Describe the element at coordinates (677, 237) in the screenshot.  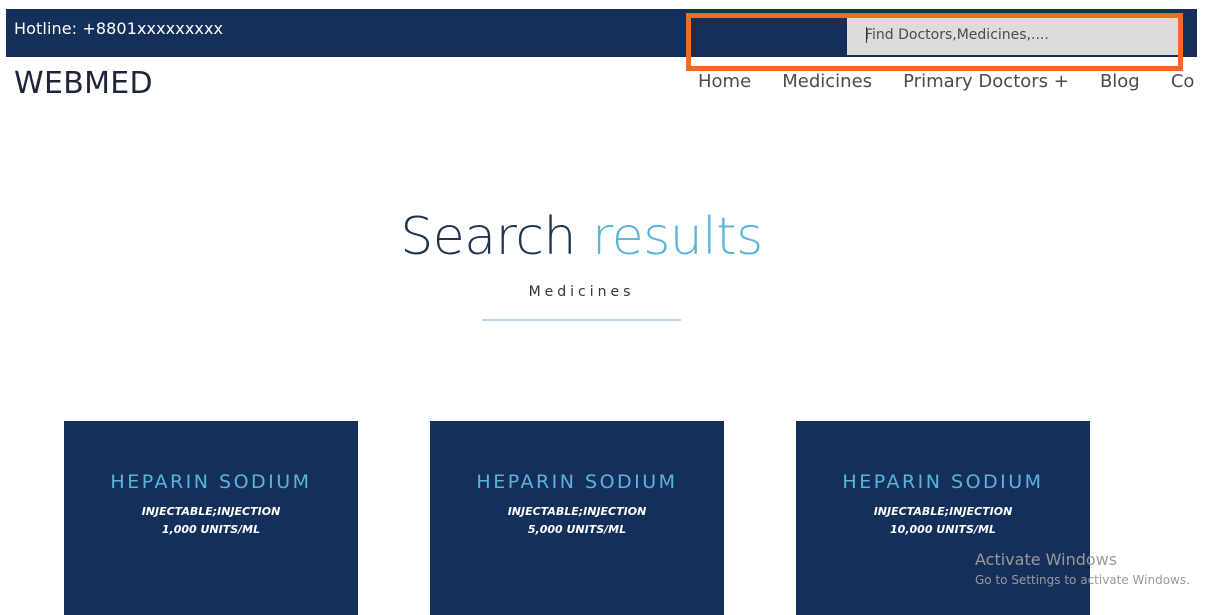
I see `page-title-part2: results` at that location.